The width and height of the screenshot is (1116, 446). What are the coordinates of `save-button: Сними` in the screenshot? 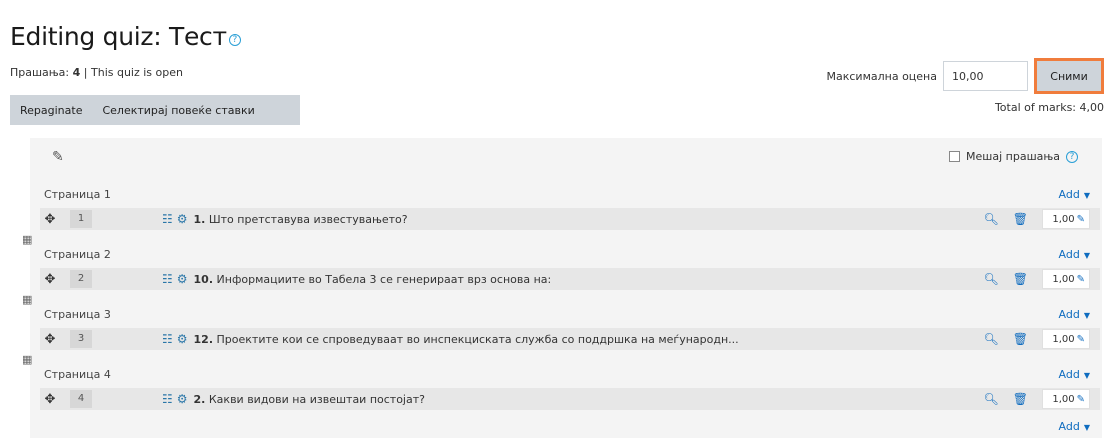 It's located at (1069, 76).